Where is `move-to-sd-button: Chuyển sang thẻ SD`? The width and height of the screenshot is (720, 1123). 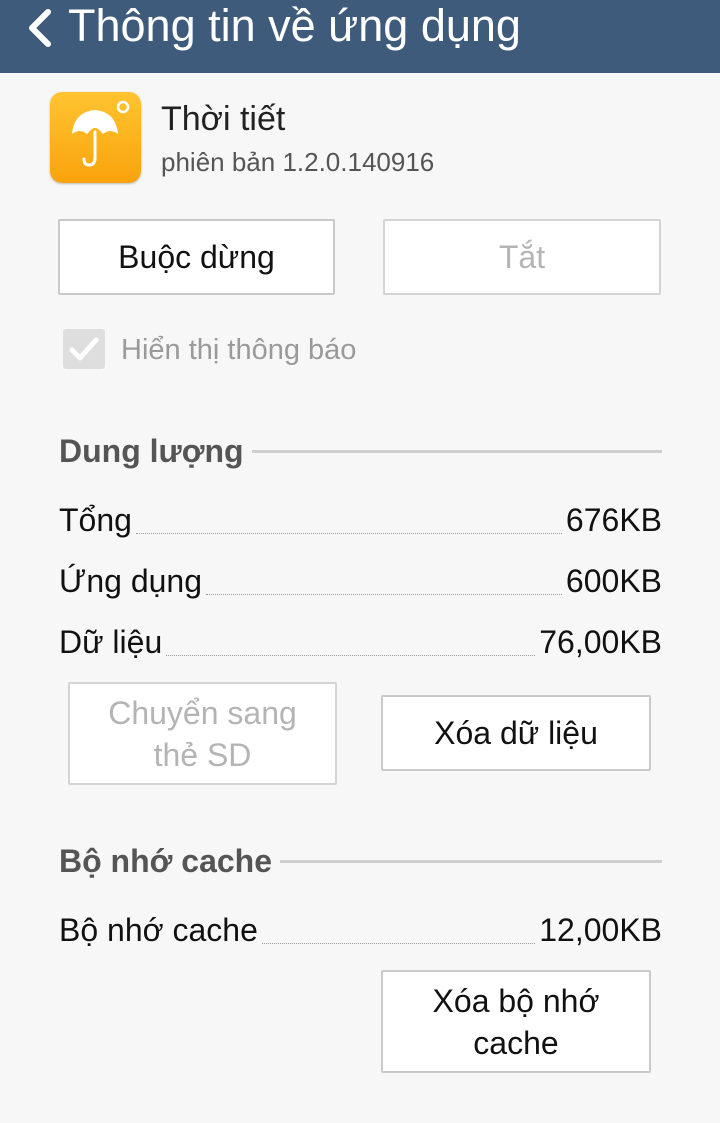 move-to-sd-button: Chuyển sang thẻ SD is located at coordinates (202, 733).